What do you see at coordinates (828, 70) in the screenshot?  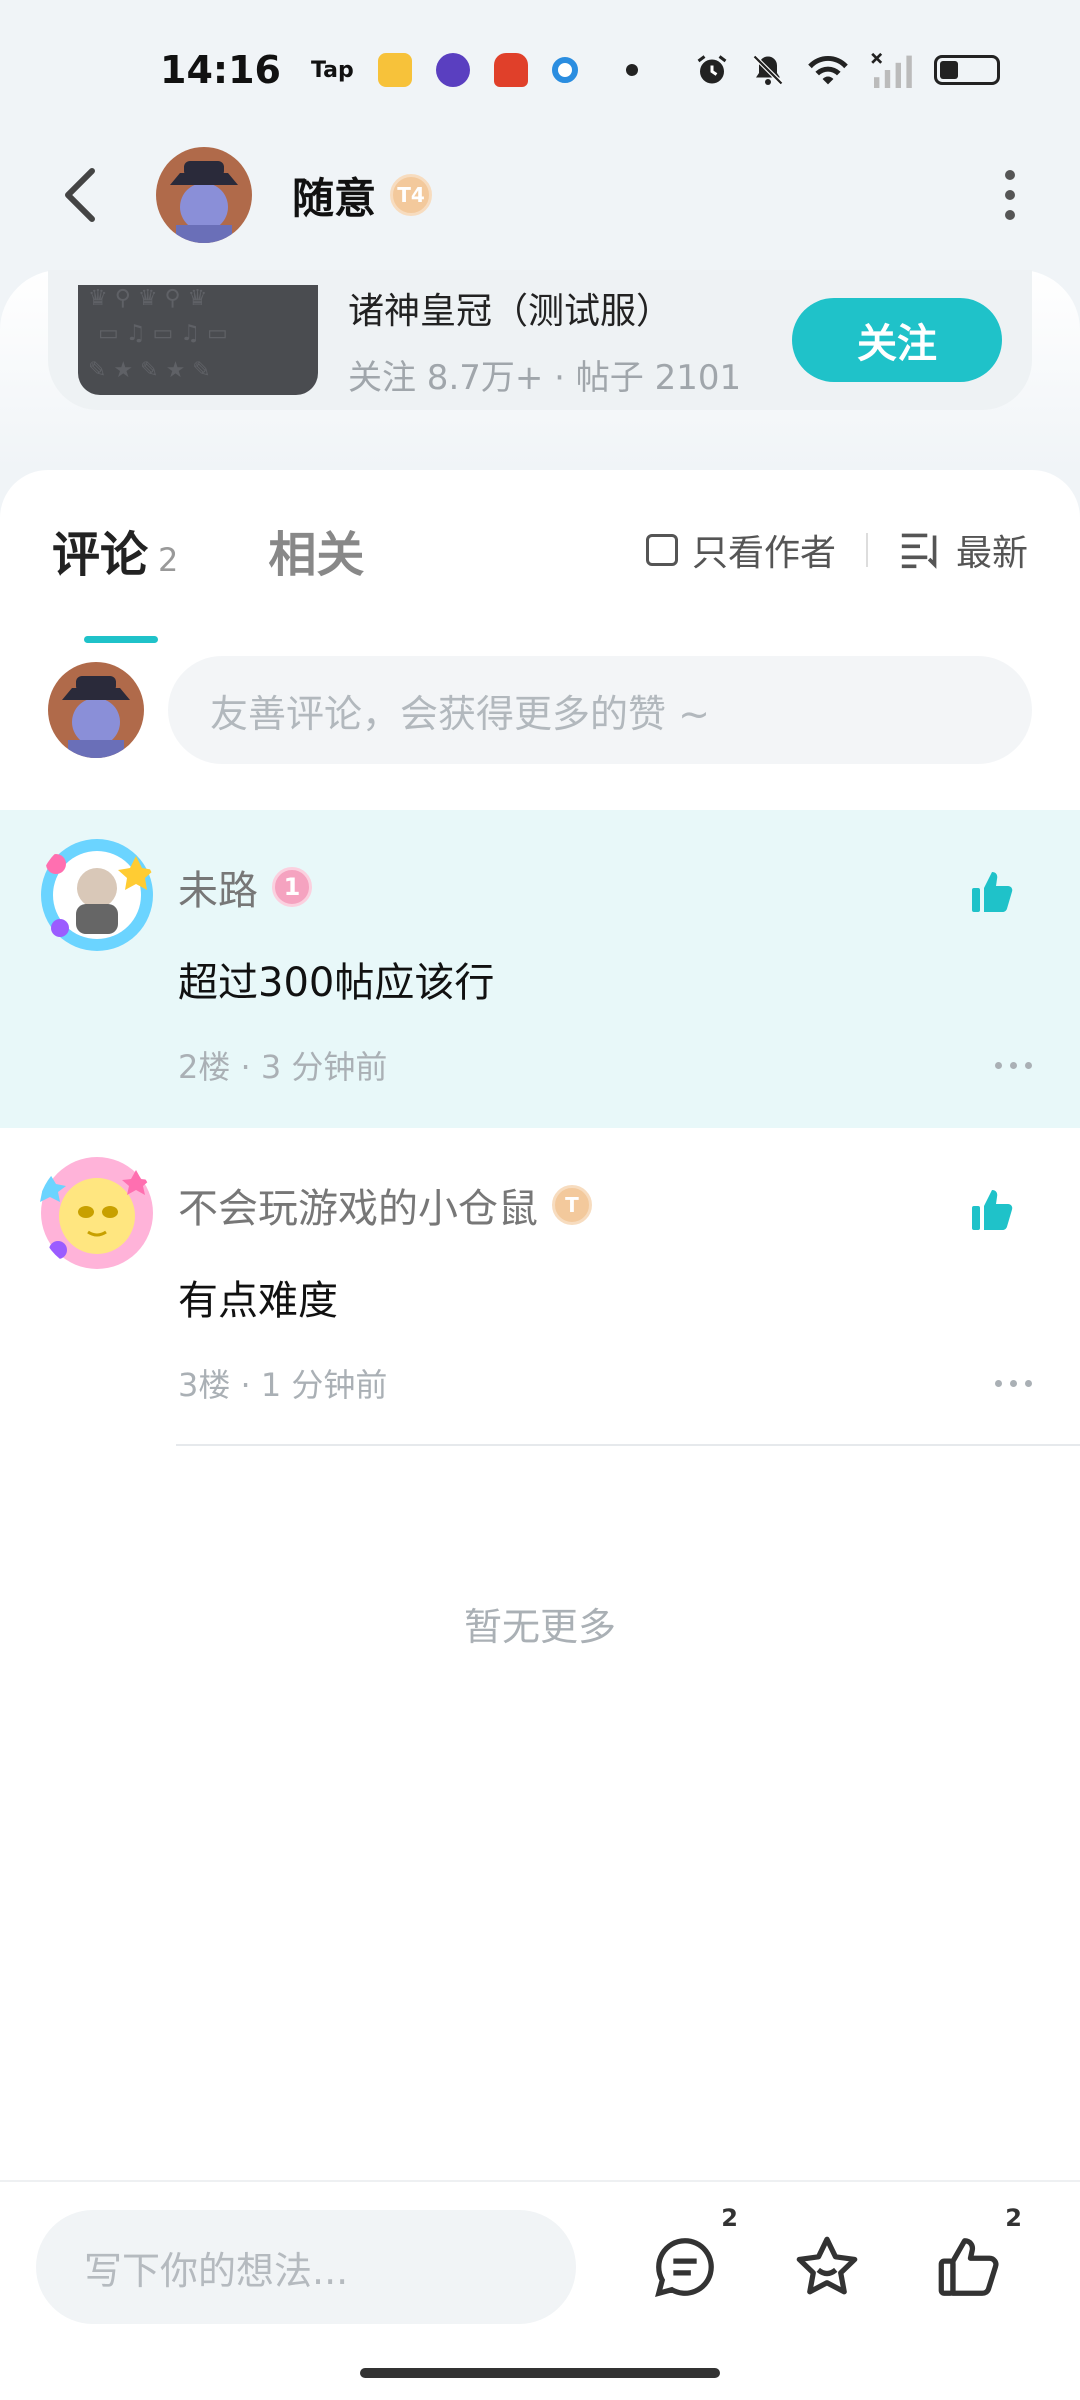 I see `wifi-icon` at bounding box center [828, 70].